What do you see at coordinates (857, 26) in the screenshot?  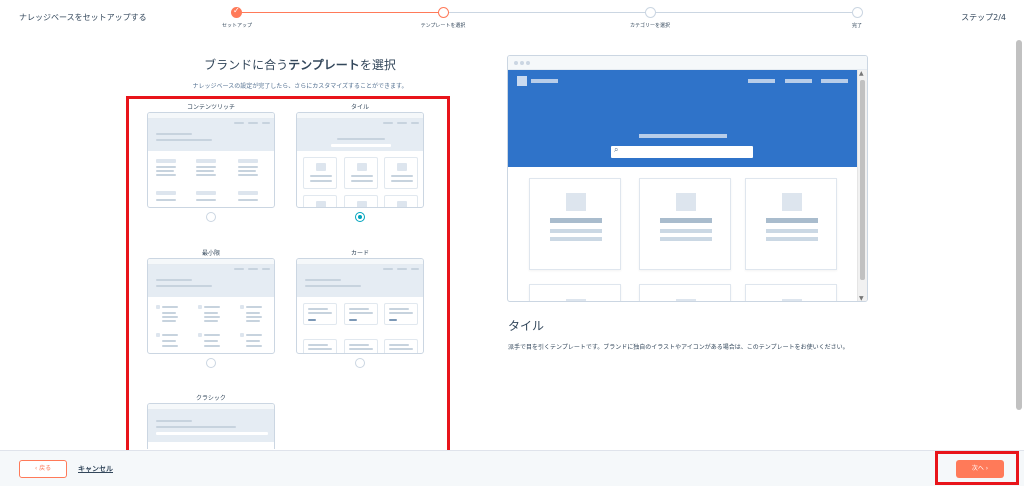 I see `step-4-label: 完了` at bounding box center [857, 26].